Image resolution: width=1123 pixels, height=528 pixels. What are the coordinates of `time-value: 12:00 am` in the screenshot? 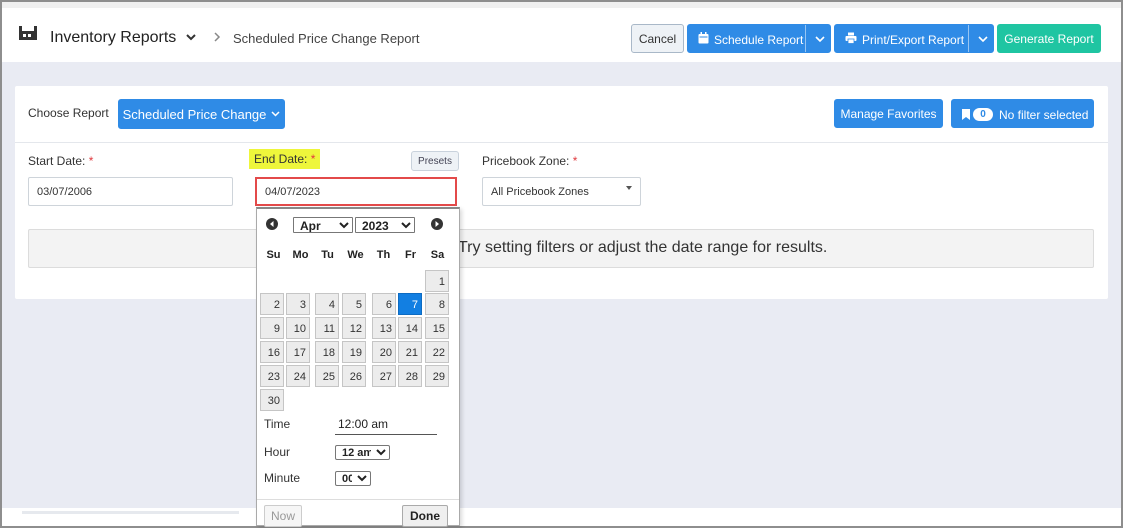 It's located at (363, 424).